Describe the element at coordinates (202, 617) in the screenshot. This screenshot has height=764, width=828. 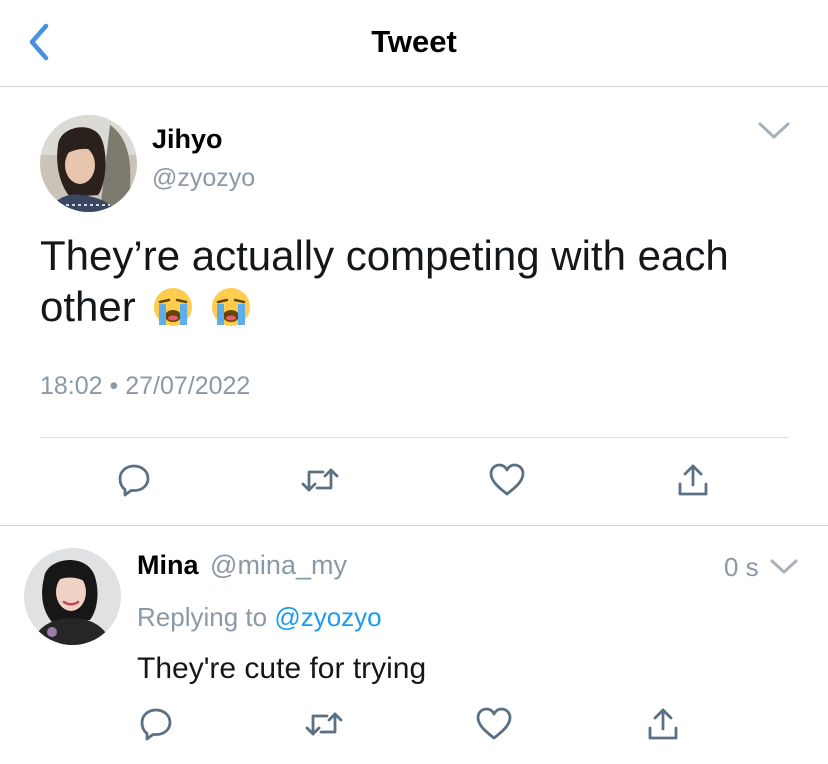
I see `replying-to-label: Replying to` at that location.